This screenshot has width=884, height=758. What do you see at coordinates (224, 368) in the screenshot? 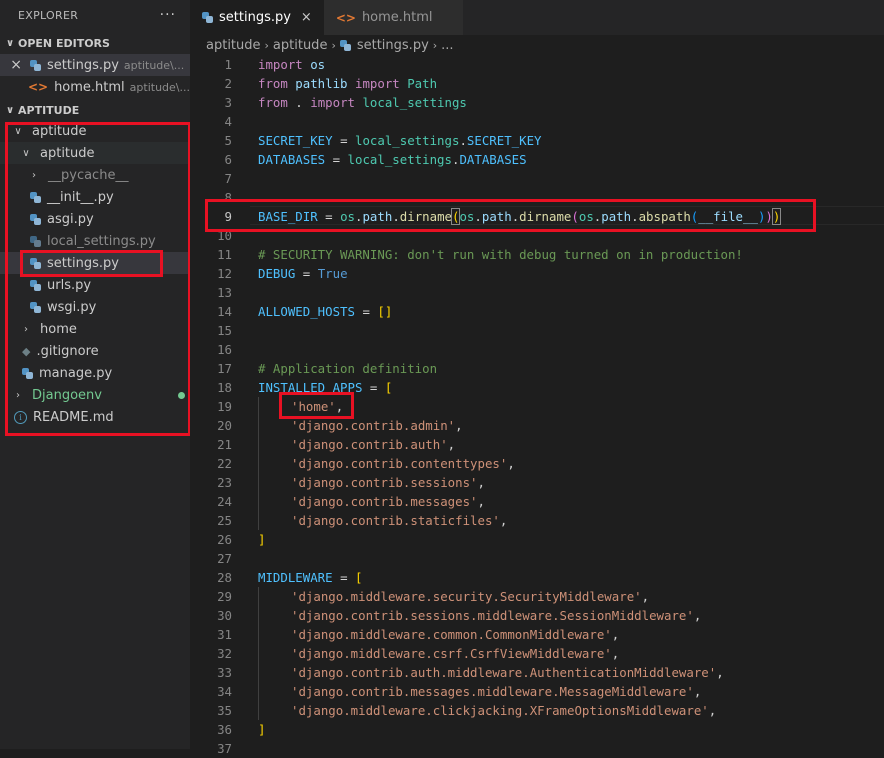
I see `line-number: 17` at bounding box center [224, 368].